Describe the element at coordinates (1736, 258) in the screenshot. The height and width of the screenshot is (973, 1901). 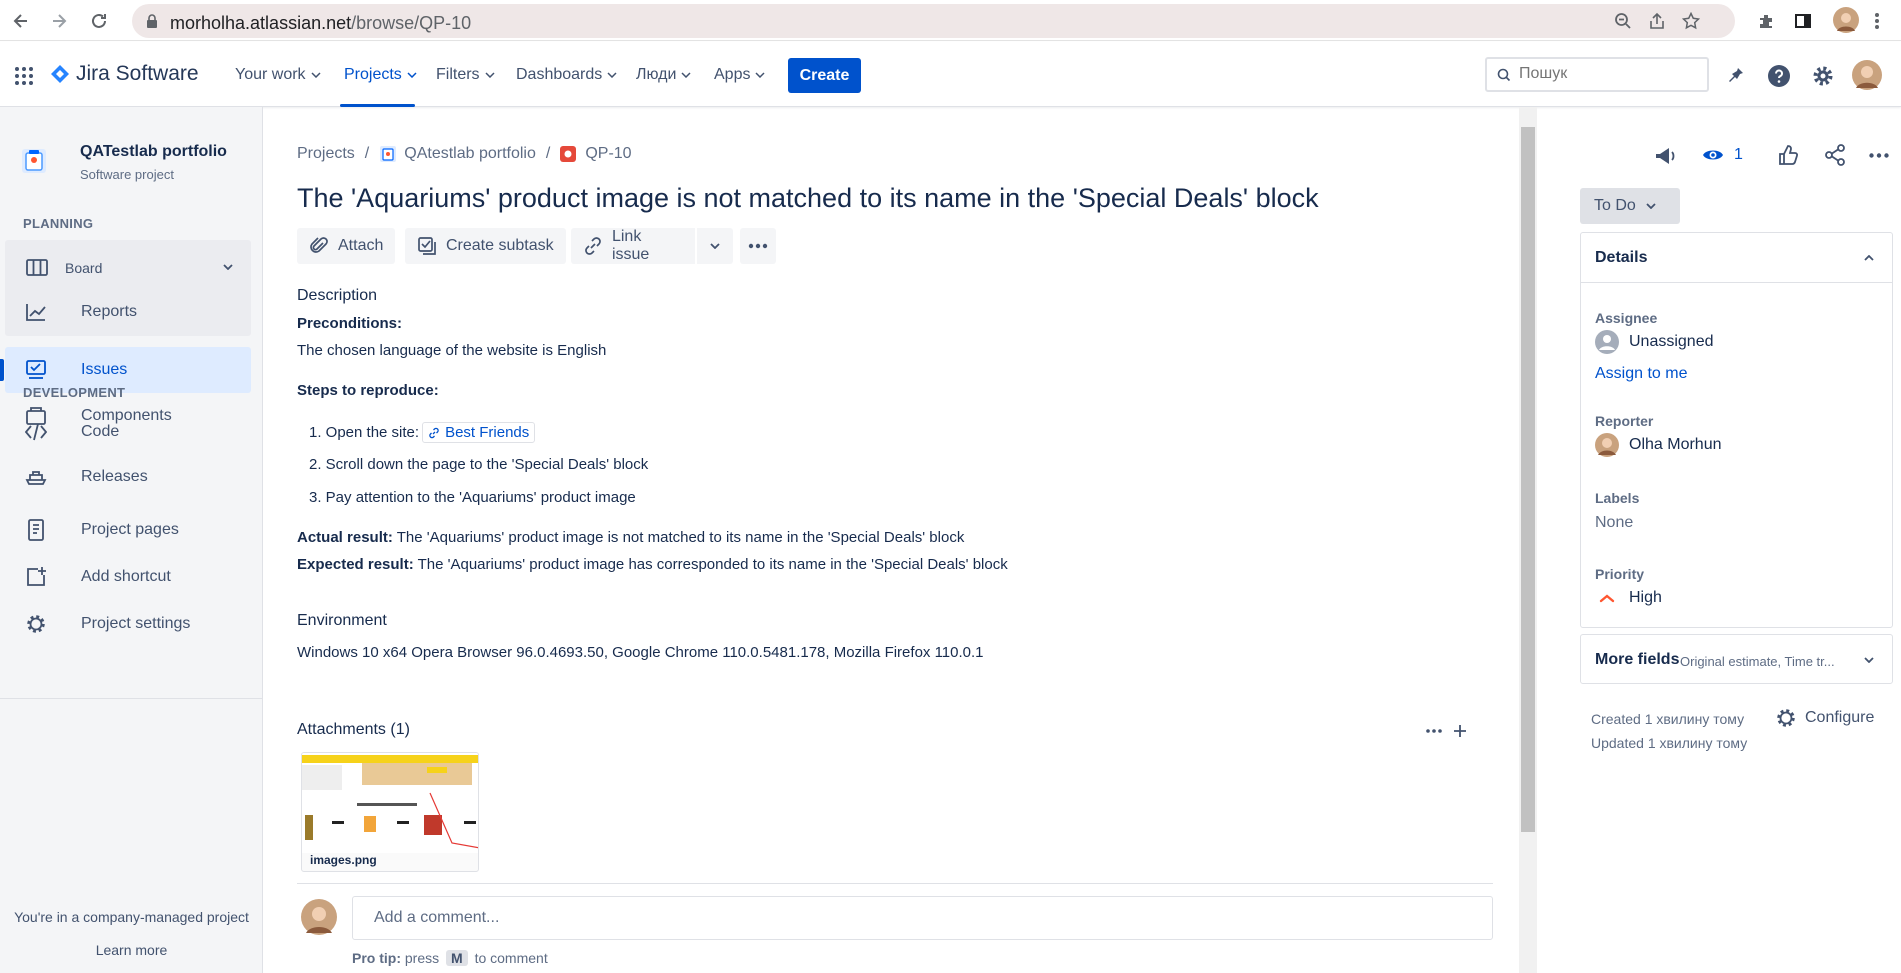
I see `details-header: Details` at that location.